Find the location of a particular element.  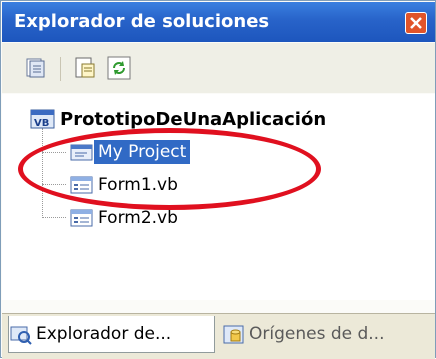

form-icon is located at coordinates (81, 218).